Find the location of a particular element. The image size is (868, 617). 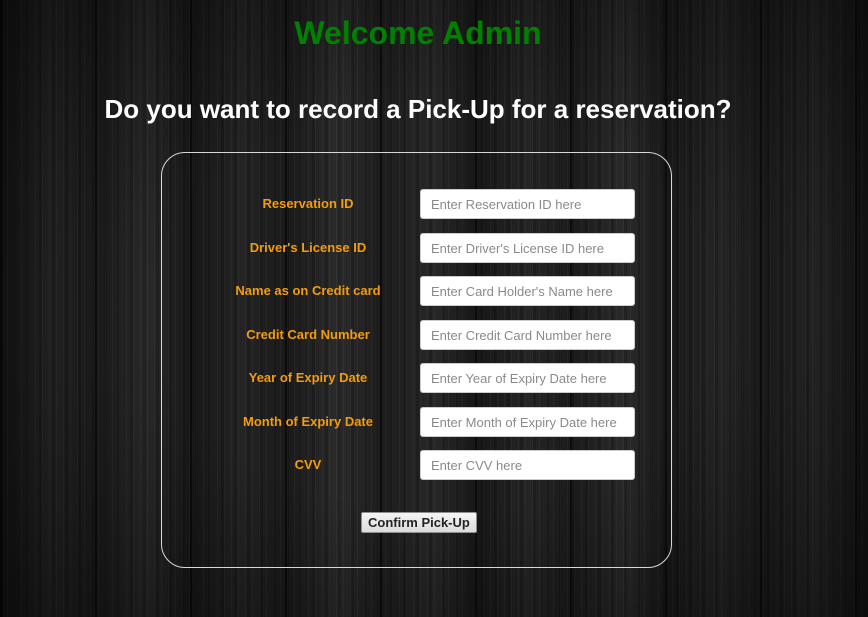

cvv-input is located at coordinates (527, 465).